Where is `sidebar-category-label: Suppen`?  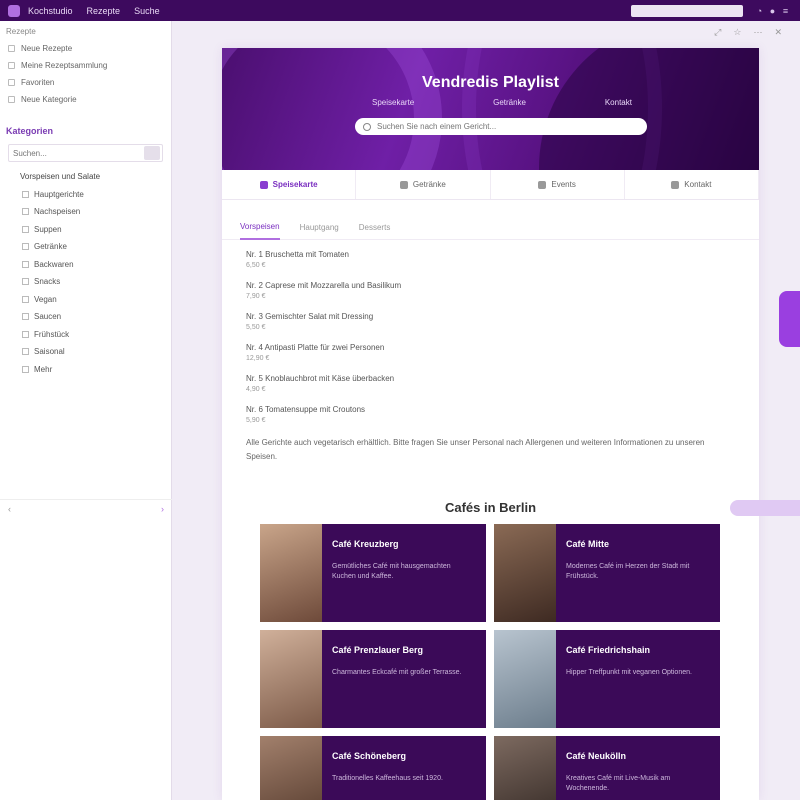 sidebar-category-label: Suppen is located at coordinates (48, 229).